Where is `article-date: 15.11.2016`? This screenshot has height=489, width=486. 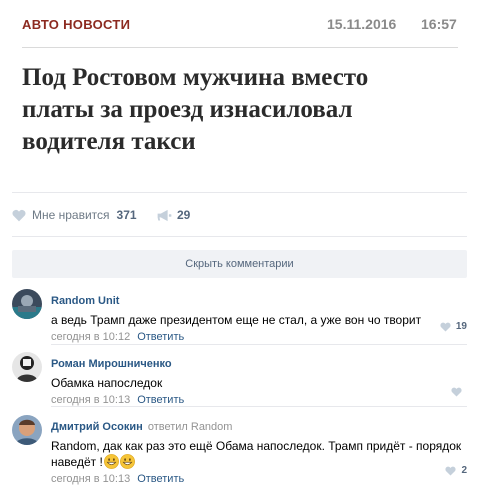
article-date: 15.11.2016 is located at coordinates (362, 24).